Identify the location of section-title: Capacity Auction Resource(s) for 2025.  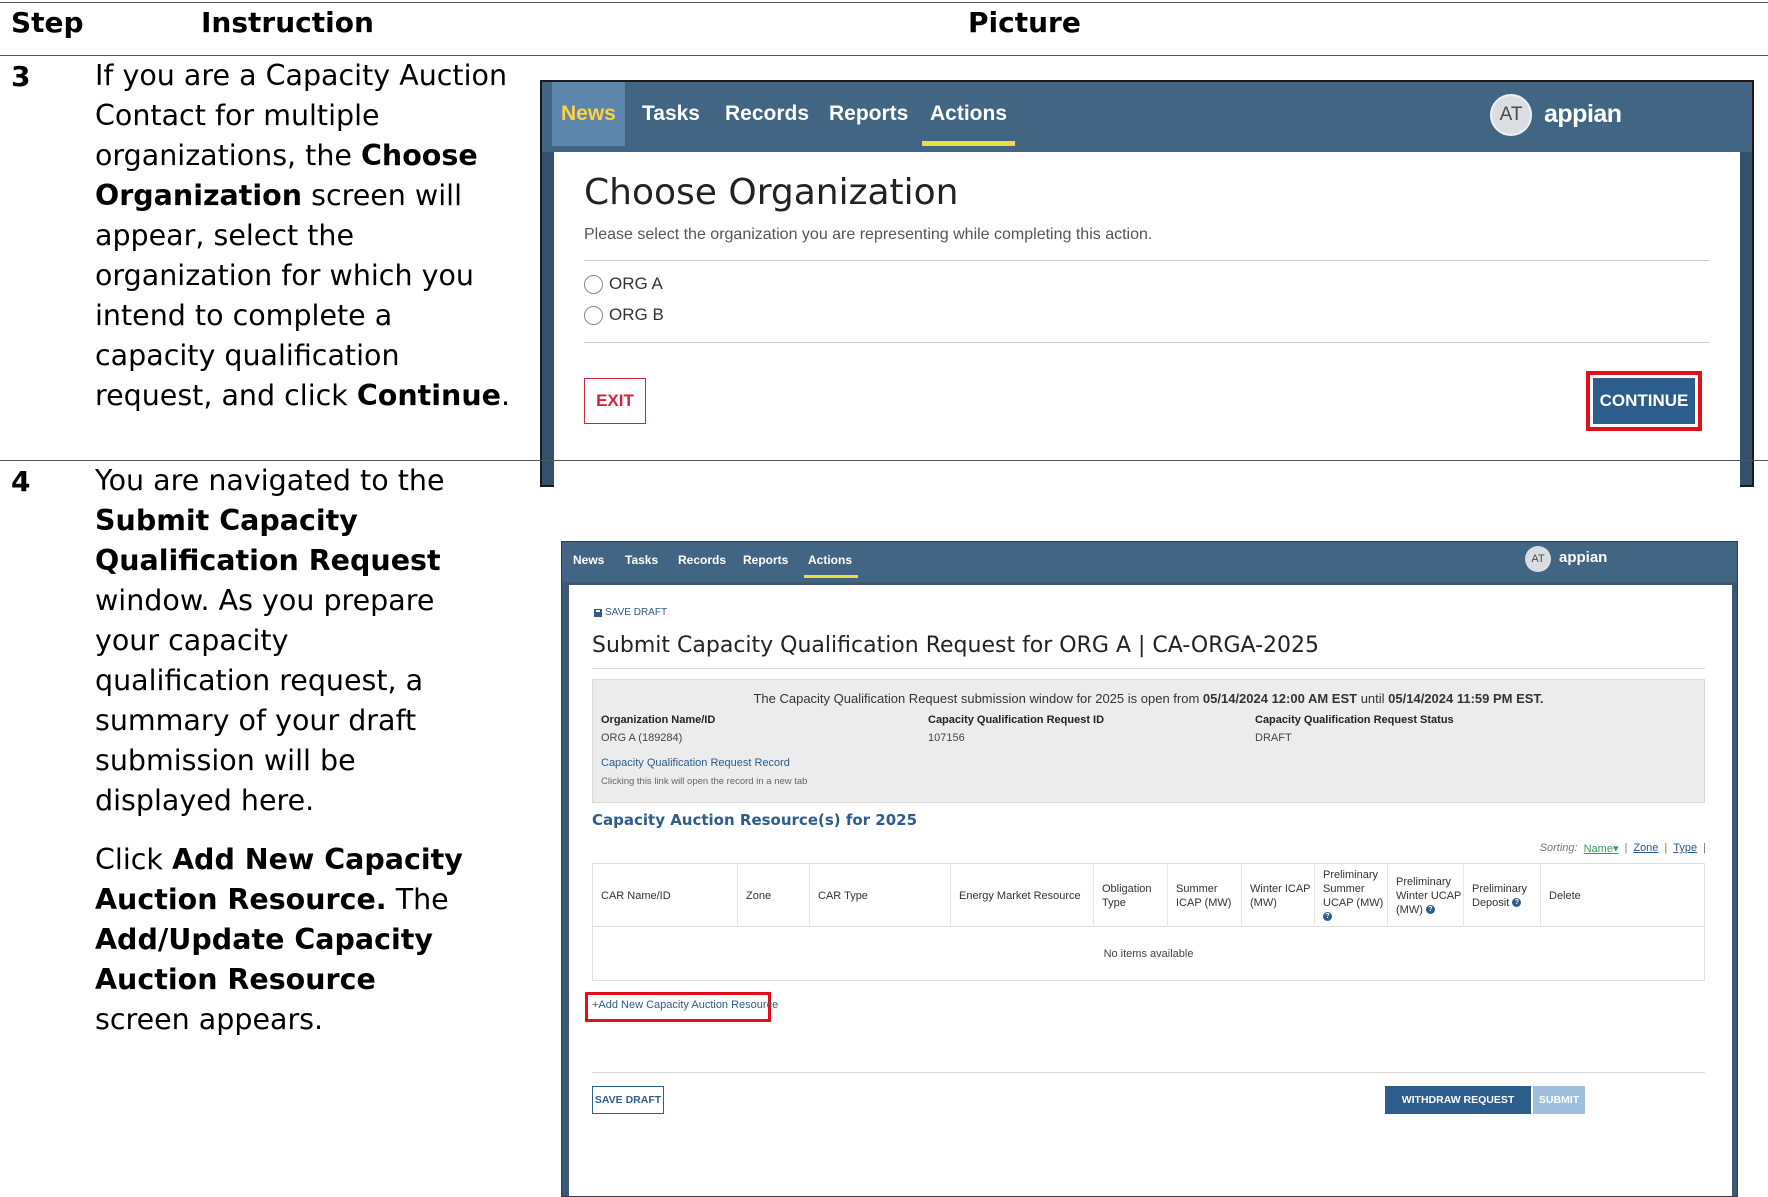
(755, 820).